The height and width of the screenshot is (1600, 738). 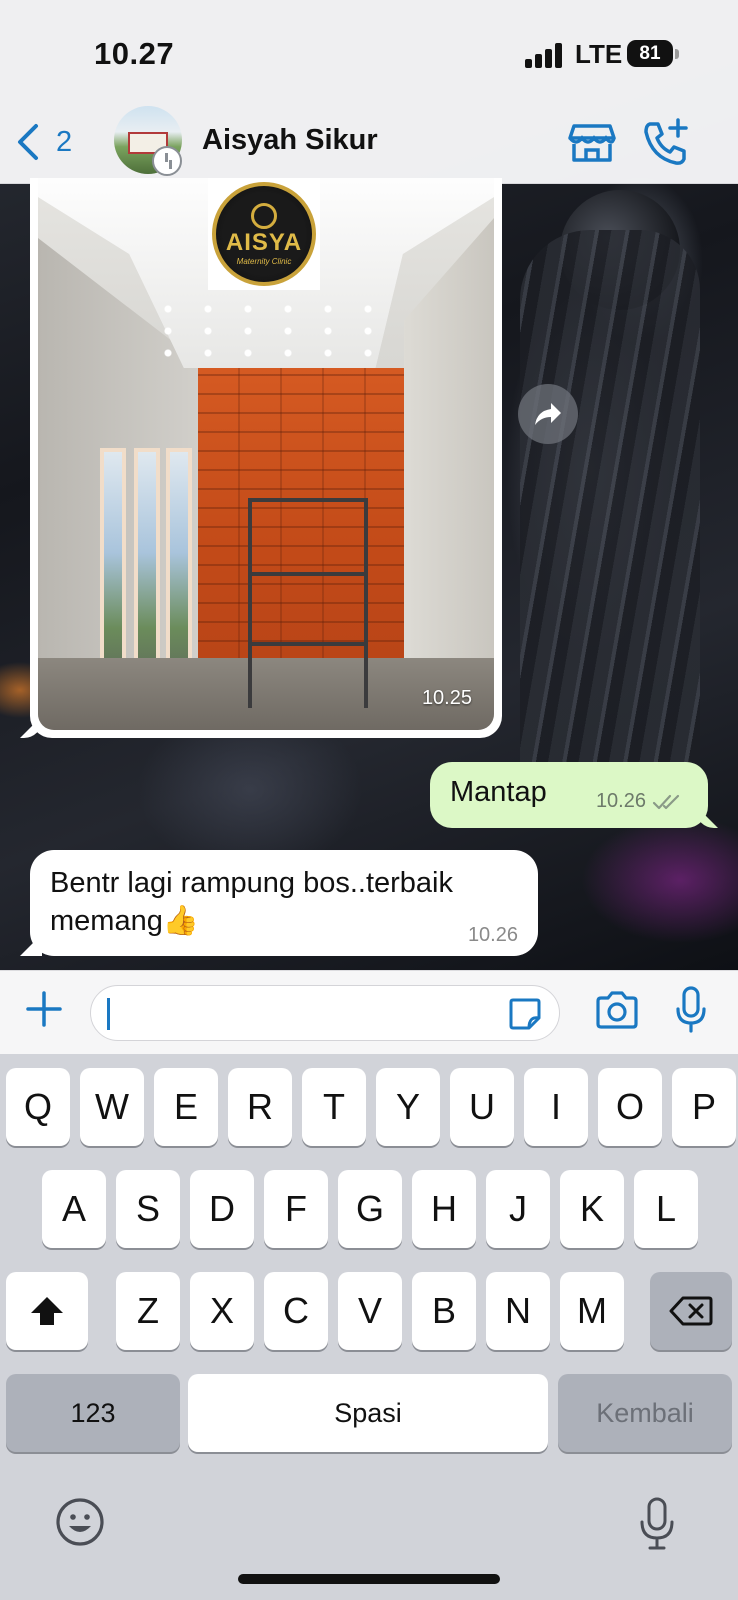 I want to click on dictation-mic-icon, so click(x=657, y=1524).